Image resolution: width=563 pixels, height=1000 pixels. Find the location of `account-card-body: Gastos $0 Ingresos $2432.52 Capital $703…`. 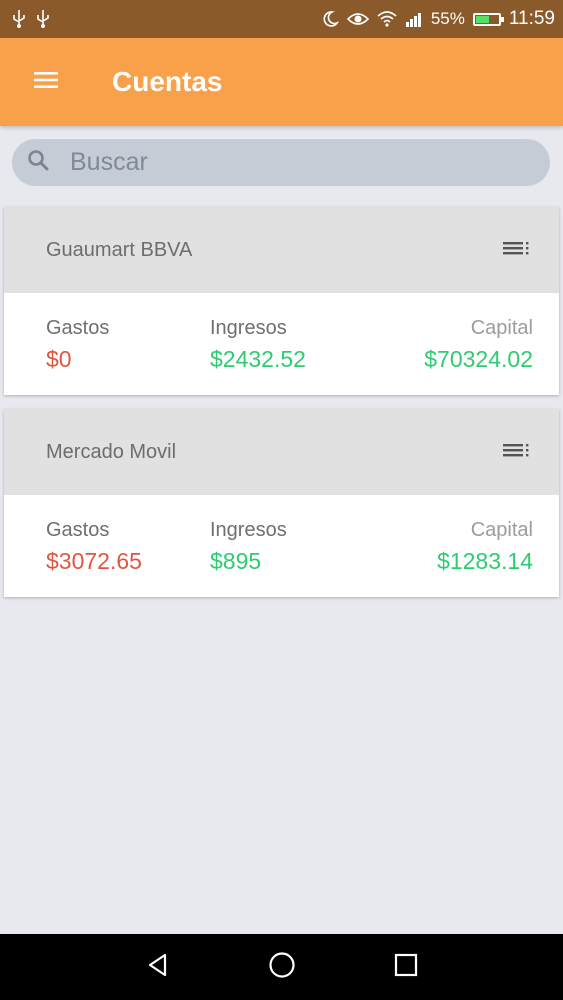

account-card-body: Gastos $0 Ingresos $2432.52 Capital $703… is located at coordinates (281, 344).